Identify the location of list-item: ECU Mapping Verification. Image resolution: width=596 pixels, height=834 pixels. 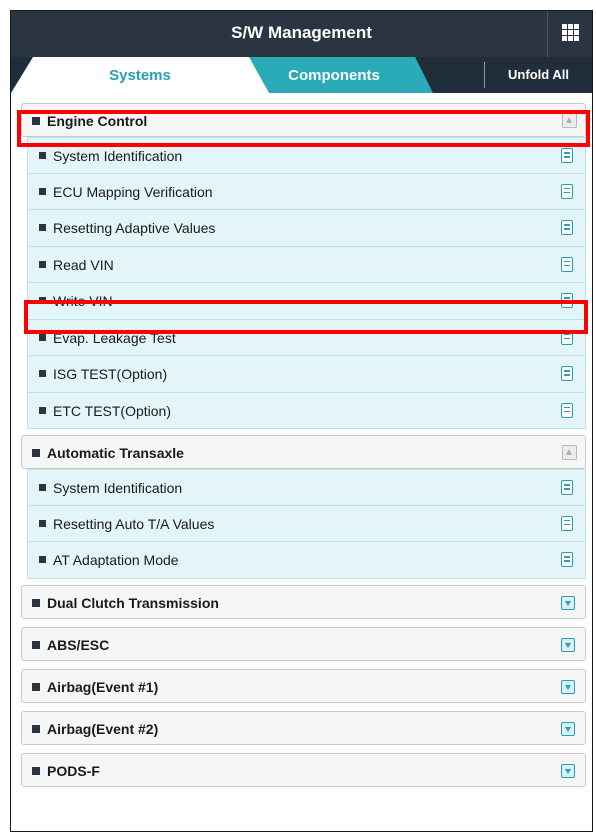
(306, 191).